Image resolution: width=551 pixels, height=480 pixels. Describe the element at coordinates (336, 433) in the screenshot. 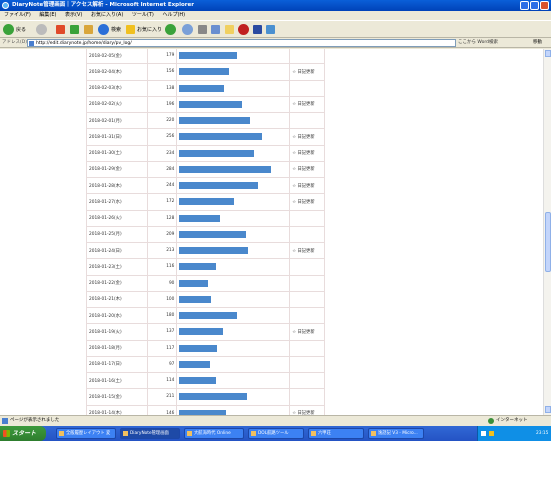

I see `task-button: 六甲荘` at that location.